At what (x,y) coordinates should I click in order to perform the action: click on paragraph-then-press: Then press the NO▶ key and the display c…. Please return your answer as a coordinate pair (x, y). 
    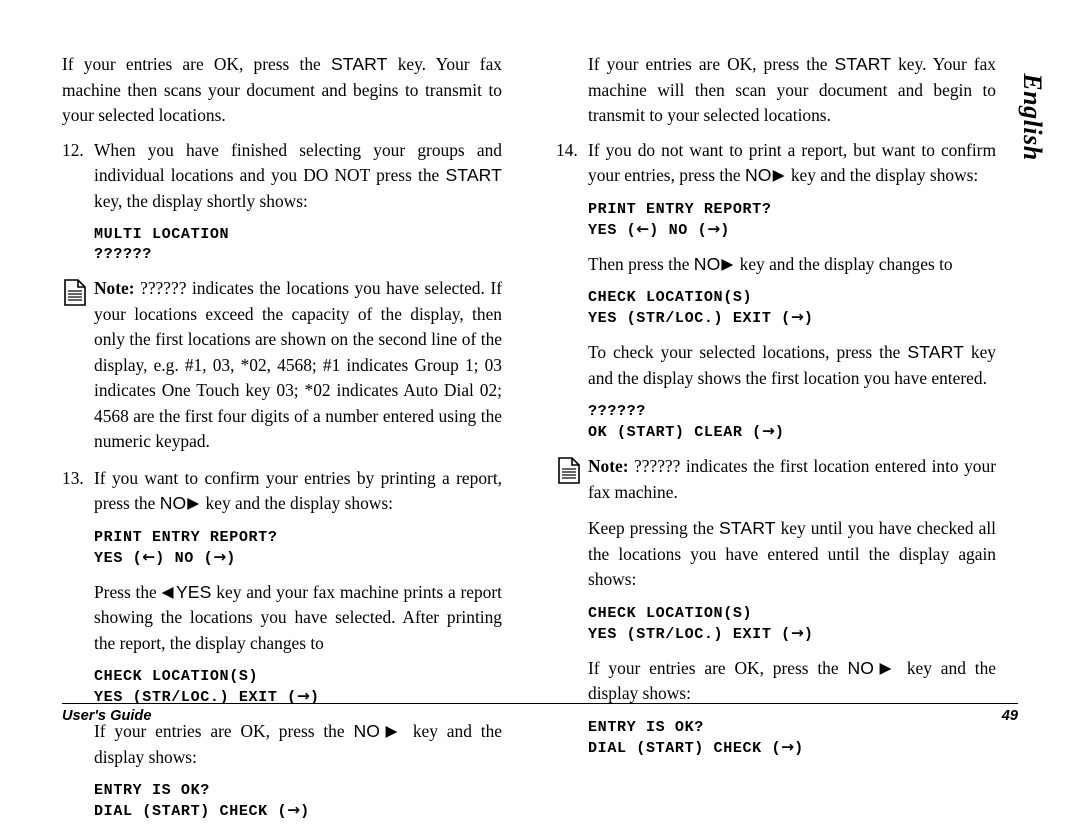
    Looking at the image, I should click on (792, 265).